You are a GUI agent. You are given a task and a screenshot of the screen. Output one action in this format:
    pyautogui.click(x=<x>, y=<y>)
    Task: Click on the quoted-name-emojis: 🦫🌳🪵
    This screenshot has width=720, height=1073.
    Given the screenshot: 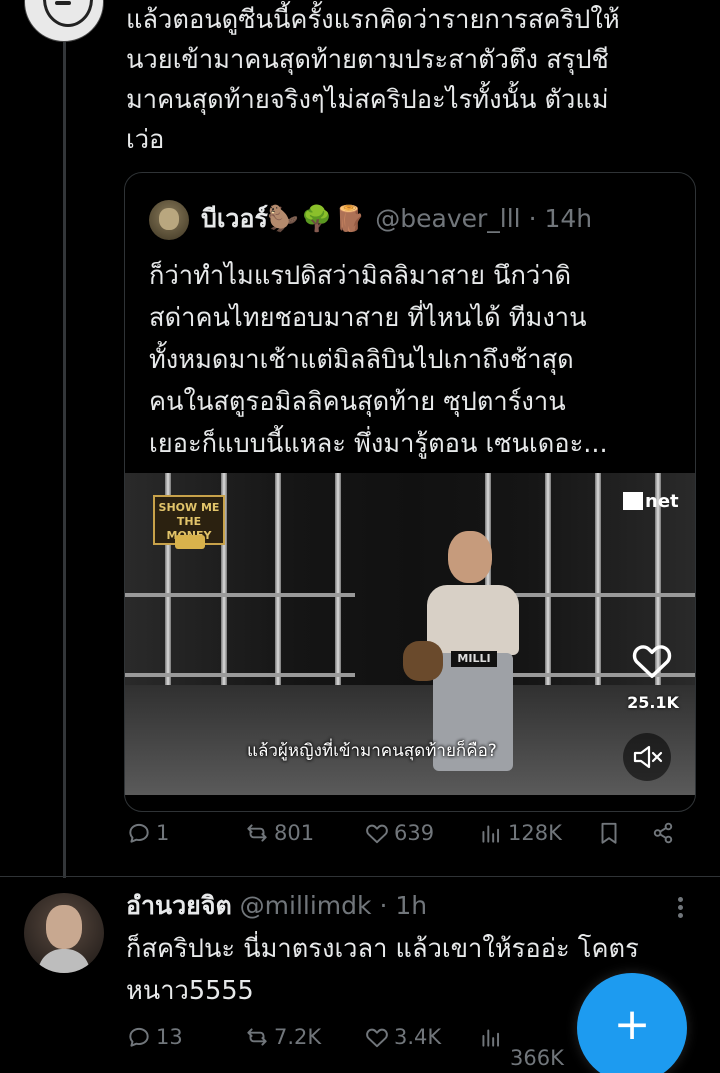 What is the action you would take?
    pyautogui.click(x=317, y=218)
    